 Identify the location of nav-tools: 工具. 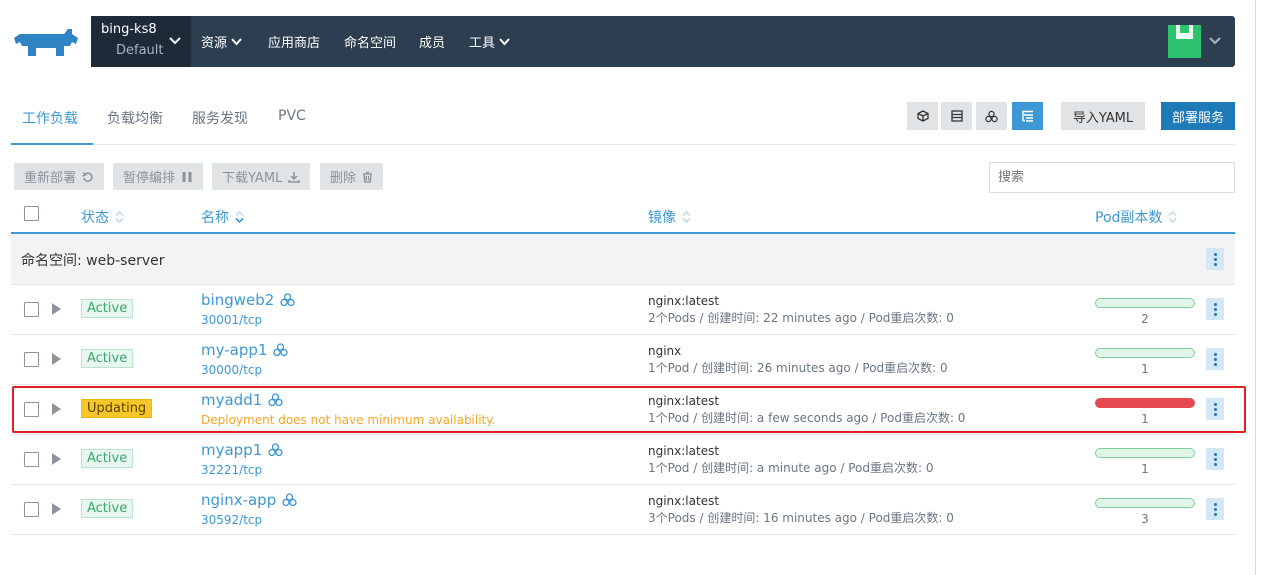
(489, 41).